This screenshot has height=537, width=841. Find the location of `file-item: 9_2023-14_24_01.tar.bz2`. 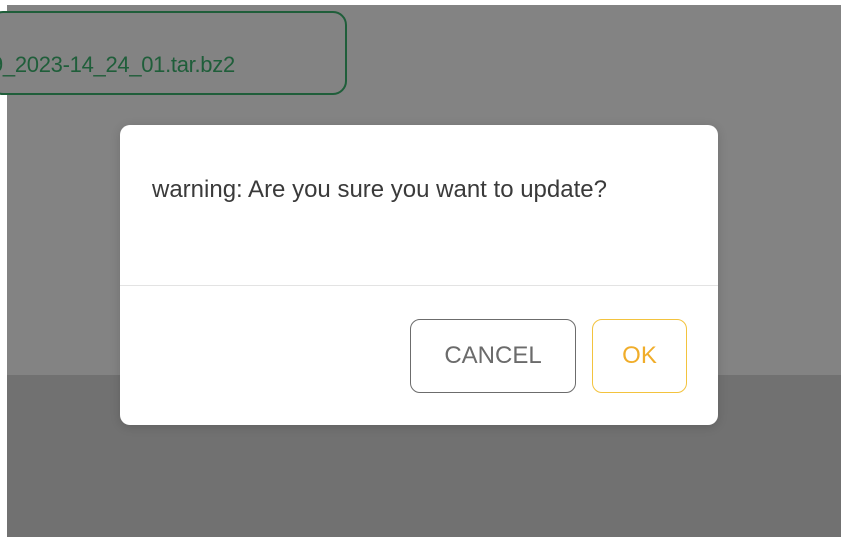

file-item: 9_2023-14_24_01.tar.bz2 is located at coordinates (173, 53).